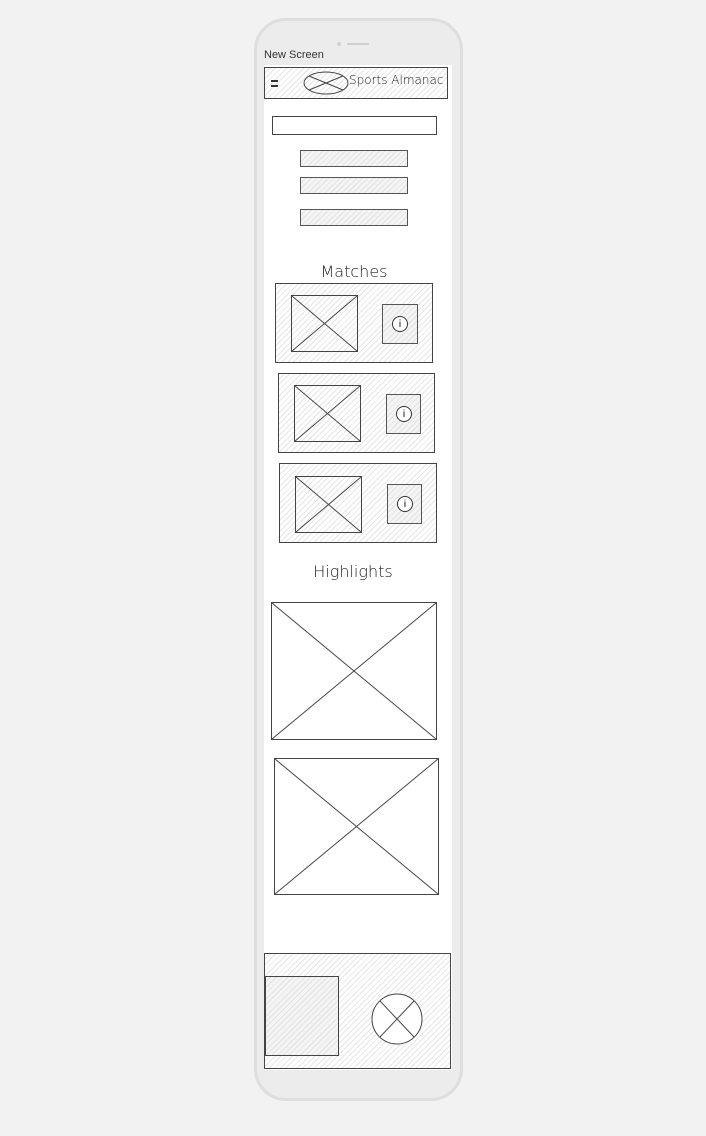  Describe the element at coordinates (354, 125) in the screenshot. I see `search-input` at that location.